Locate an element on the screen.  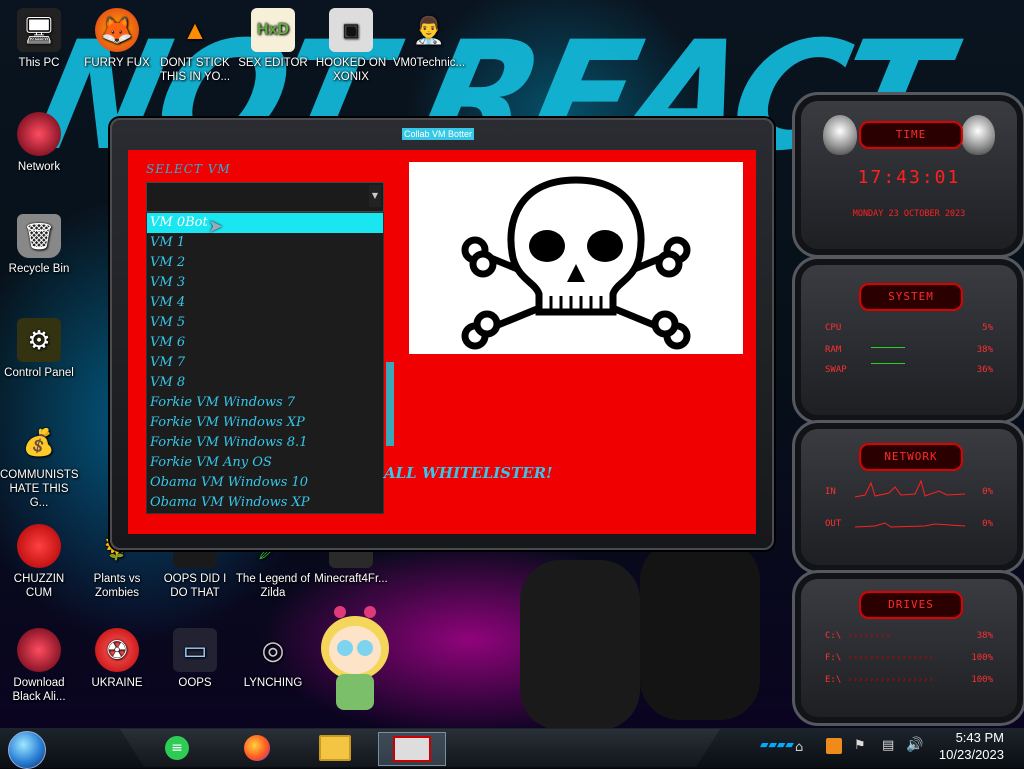
doctor-person-icon: 👨‍⚕️ is located at coordinates (429, 30).